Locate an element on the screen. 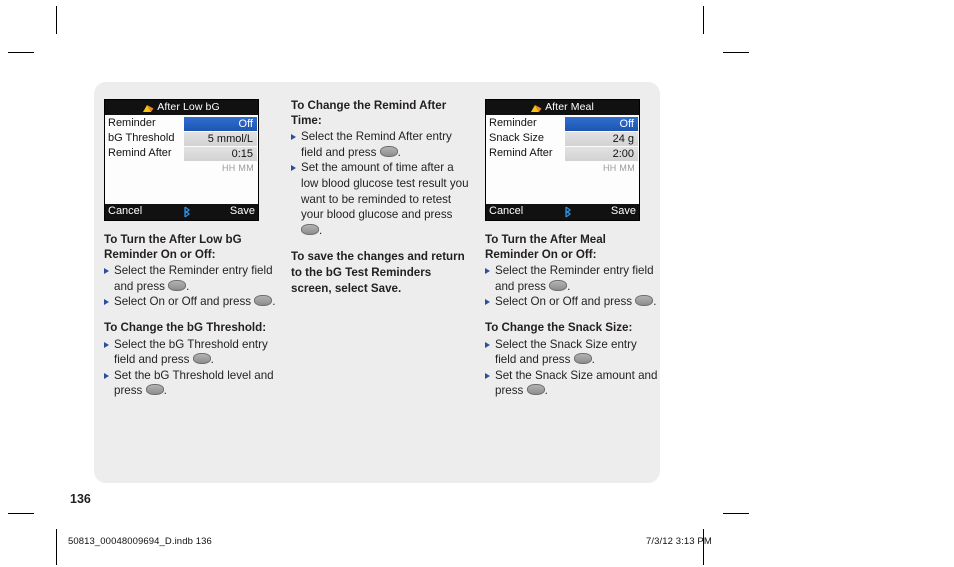  crop-mark-top-left-horizontal is located at coordinates (21, 52).